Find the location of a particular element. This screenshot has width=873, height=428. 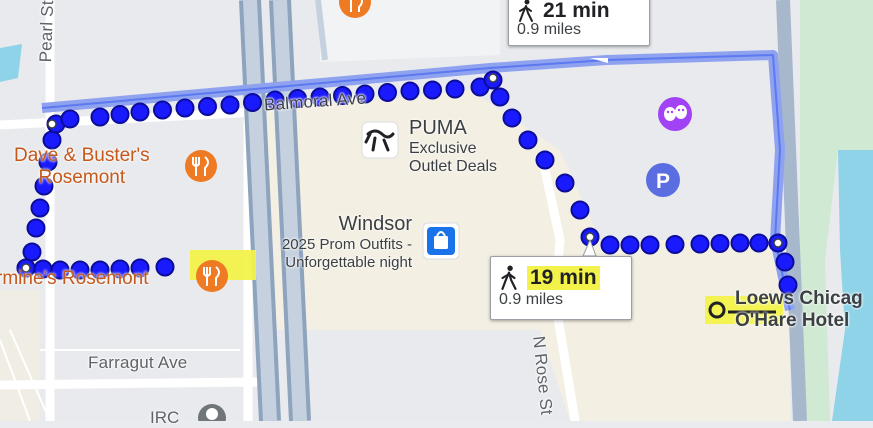

place-label-dave-busters: Dave & Buster's Rosemont is located at coordinates (82, 167).